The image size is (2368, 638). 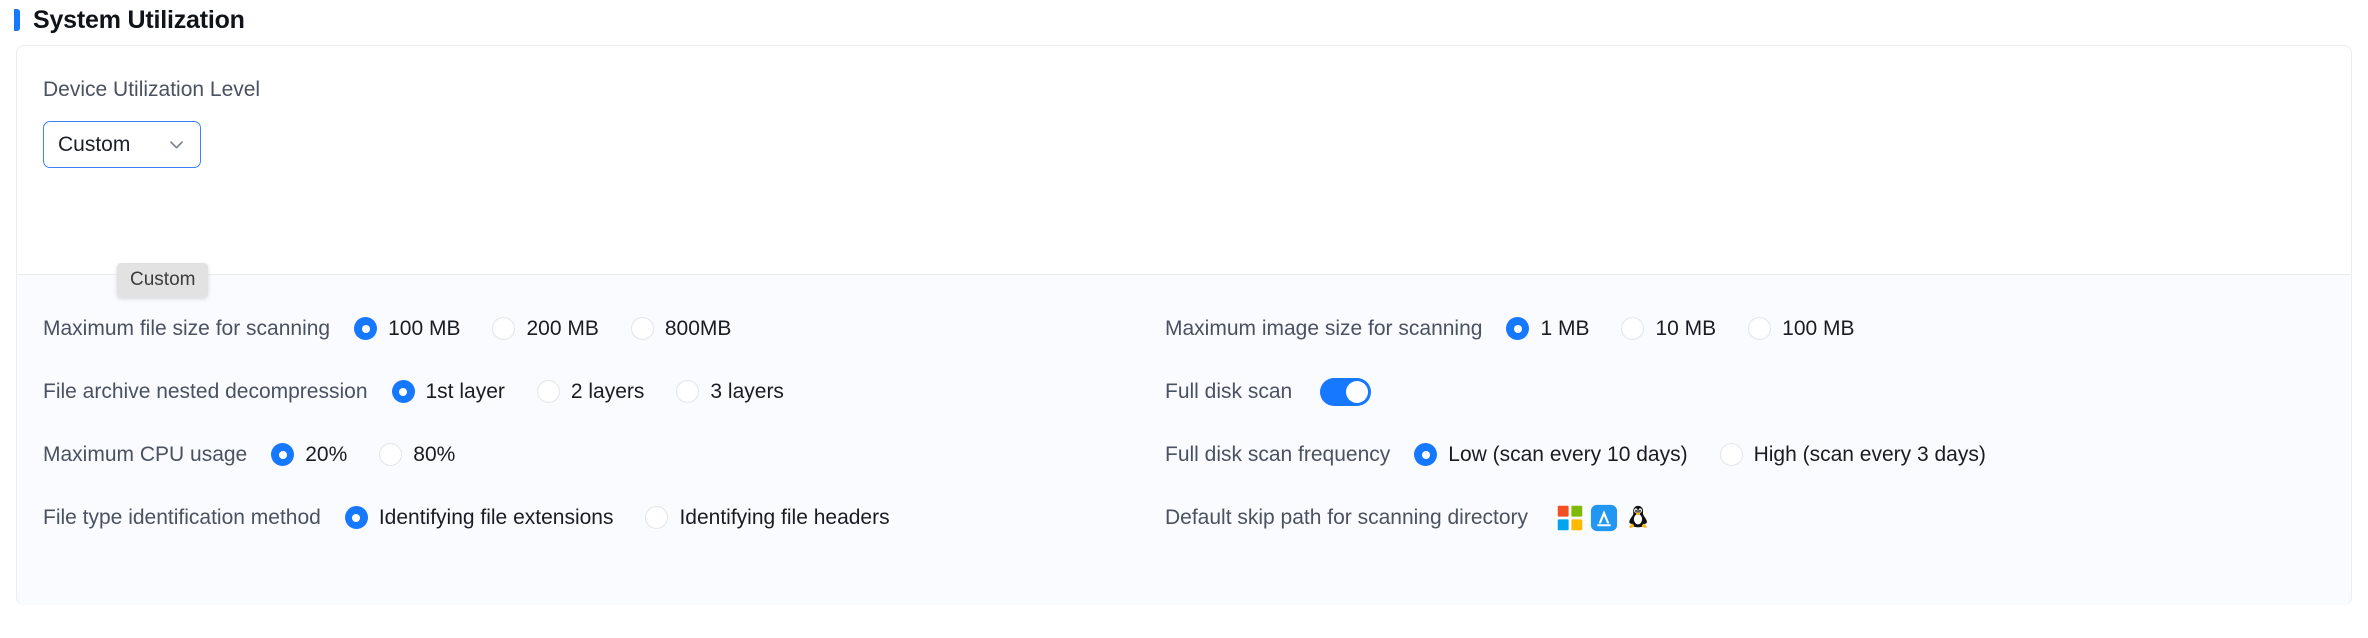 I want to click on option-label: Maximum image size for scanning, so click(x=1324, y=328).